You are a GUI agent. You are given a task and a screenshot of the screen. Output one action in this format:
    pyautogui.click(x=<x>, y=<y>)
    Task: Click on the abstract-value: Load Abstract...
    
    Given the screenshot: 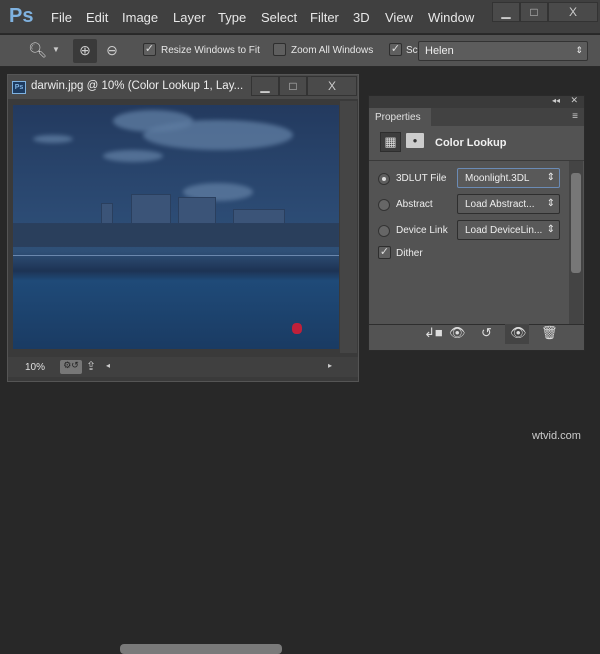 What is the action you would take?
    pyautogui.click(x=500, y=204)
    